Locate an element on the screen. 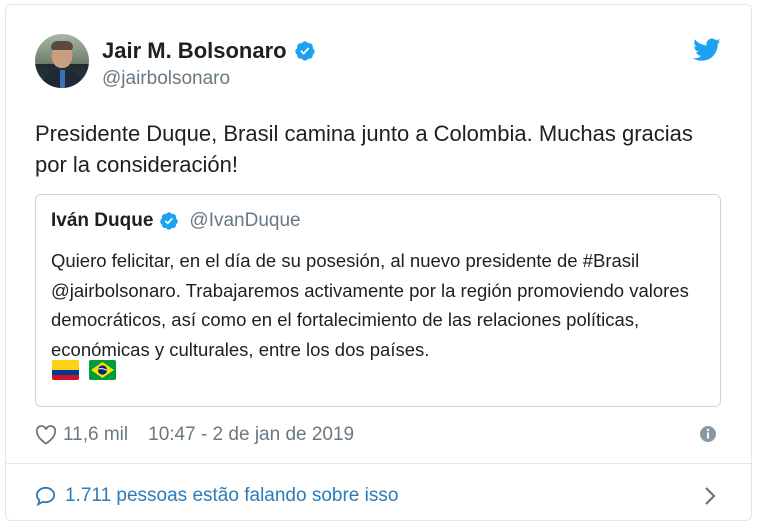  colombia-flag-icon is located at coordinates (65, 370).